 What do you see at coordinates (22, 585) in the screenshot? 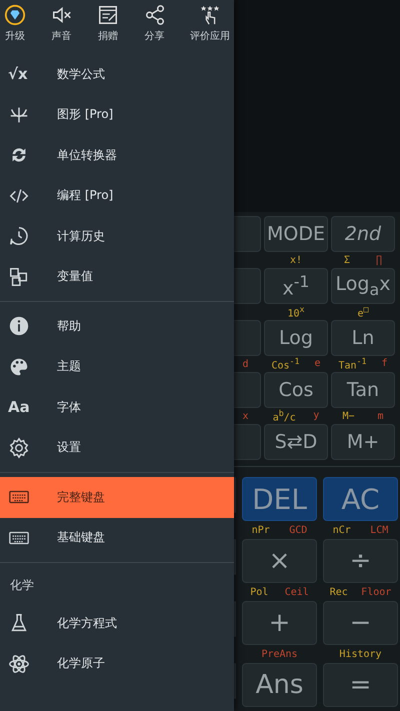
I see `section-header: 化学` at bounding box center [22, 585].